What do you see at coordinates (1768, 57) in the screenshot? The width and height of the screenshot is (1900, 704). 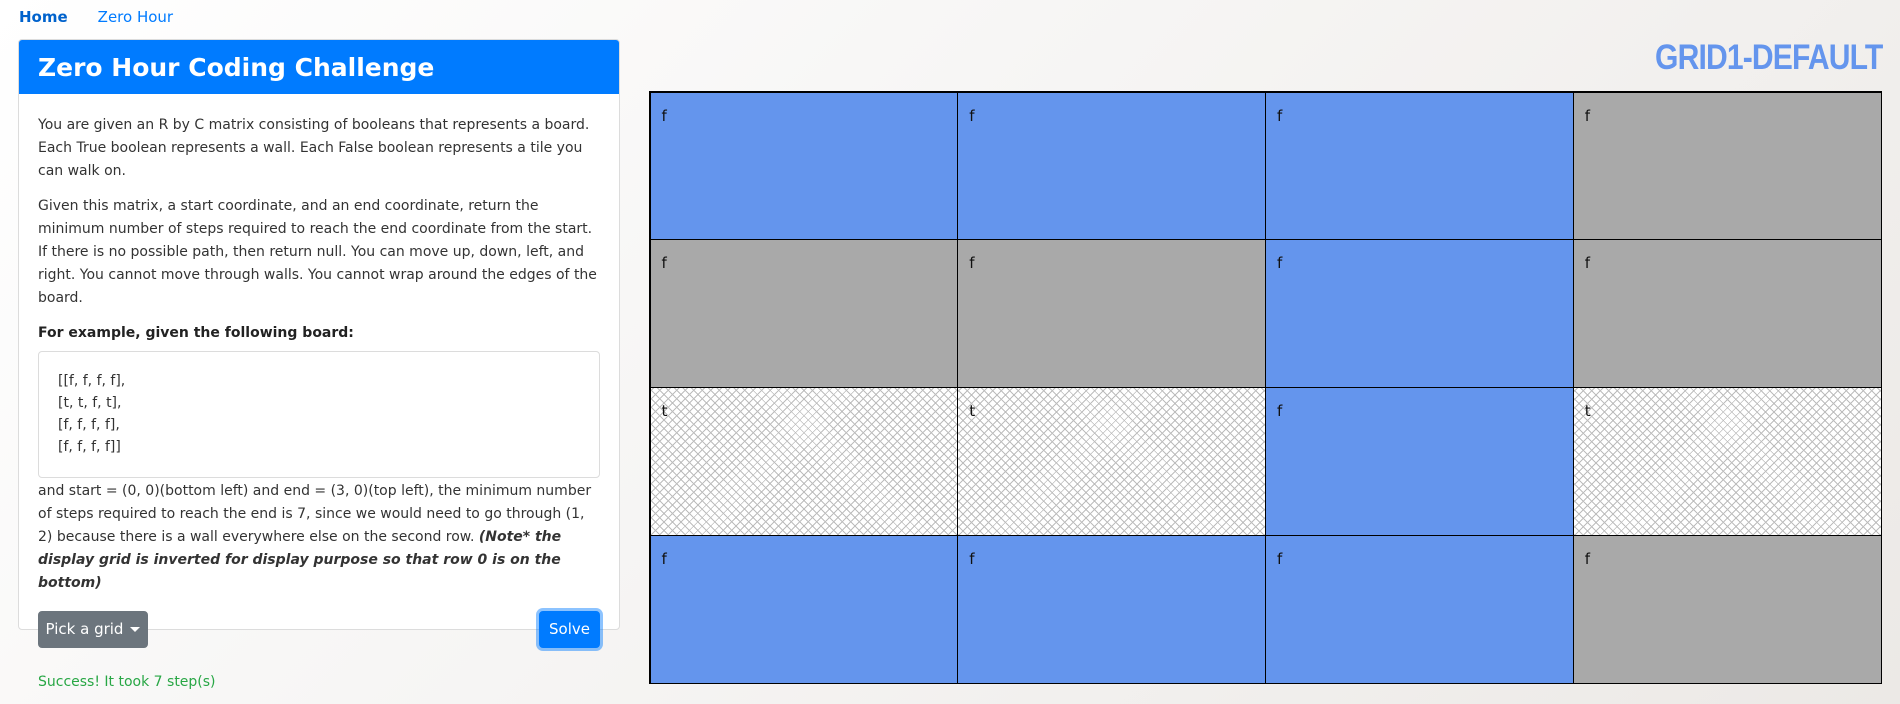 I see `grid-title: GRID1-DEFAULT` at bounding box center [1768, 57].